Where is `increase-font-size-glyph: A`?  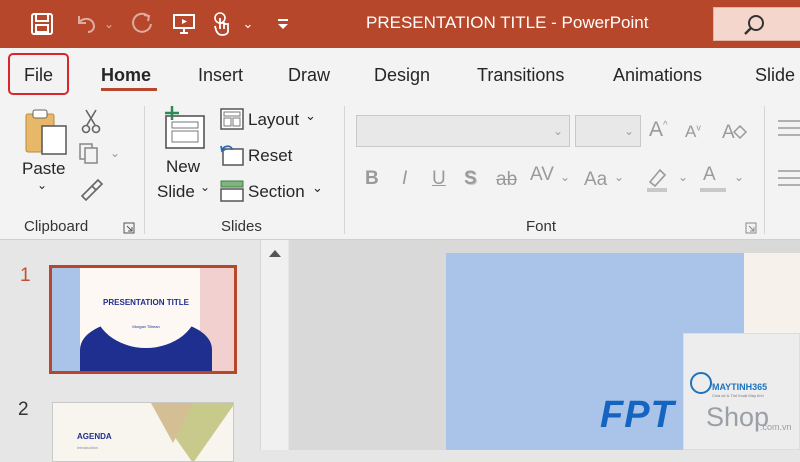 increase-font-size-glyph: A is located at coordinates (656, 129).